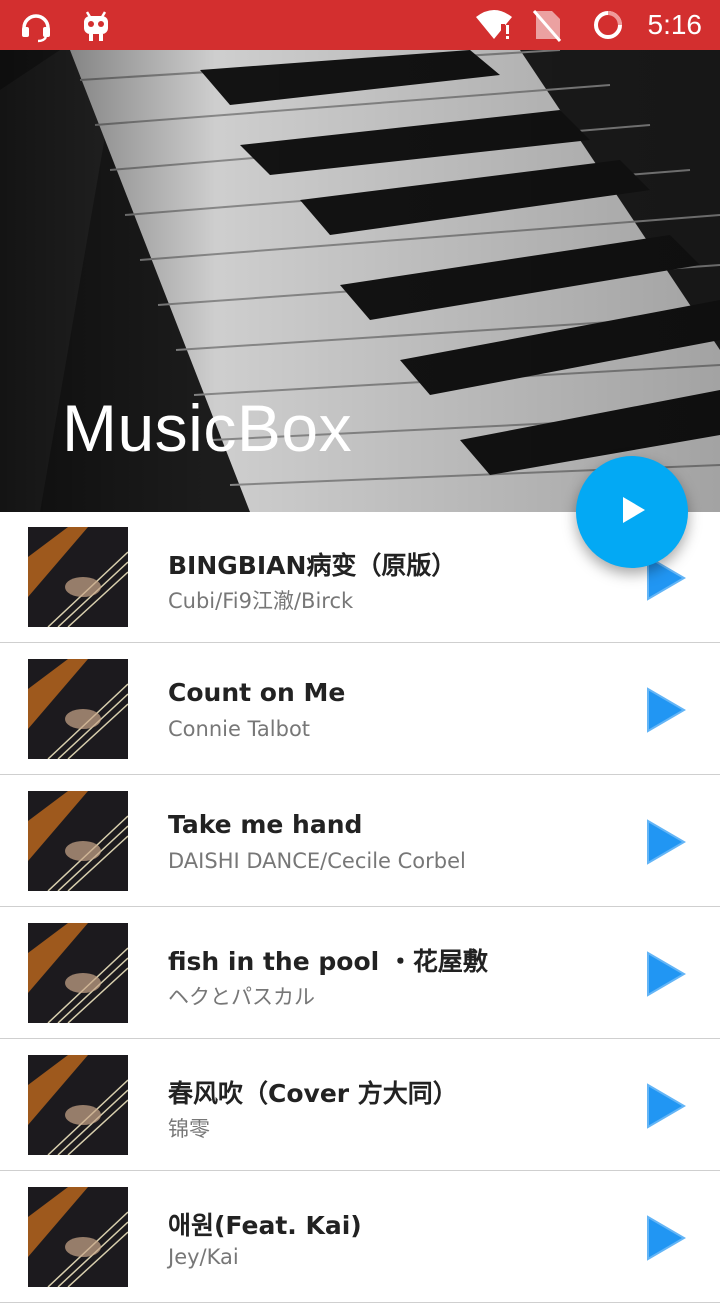 The width and height of the screenshot is (720, 1303). Describe the element at coordinates (550, 25) in the screenshot. I see `no-sim-icon` at that location.